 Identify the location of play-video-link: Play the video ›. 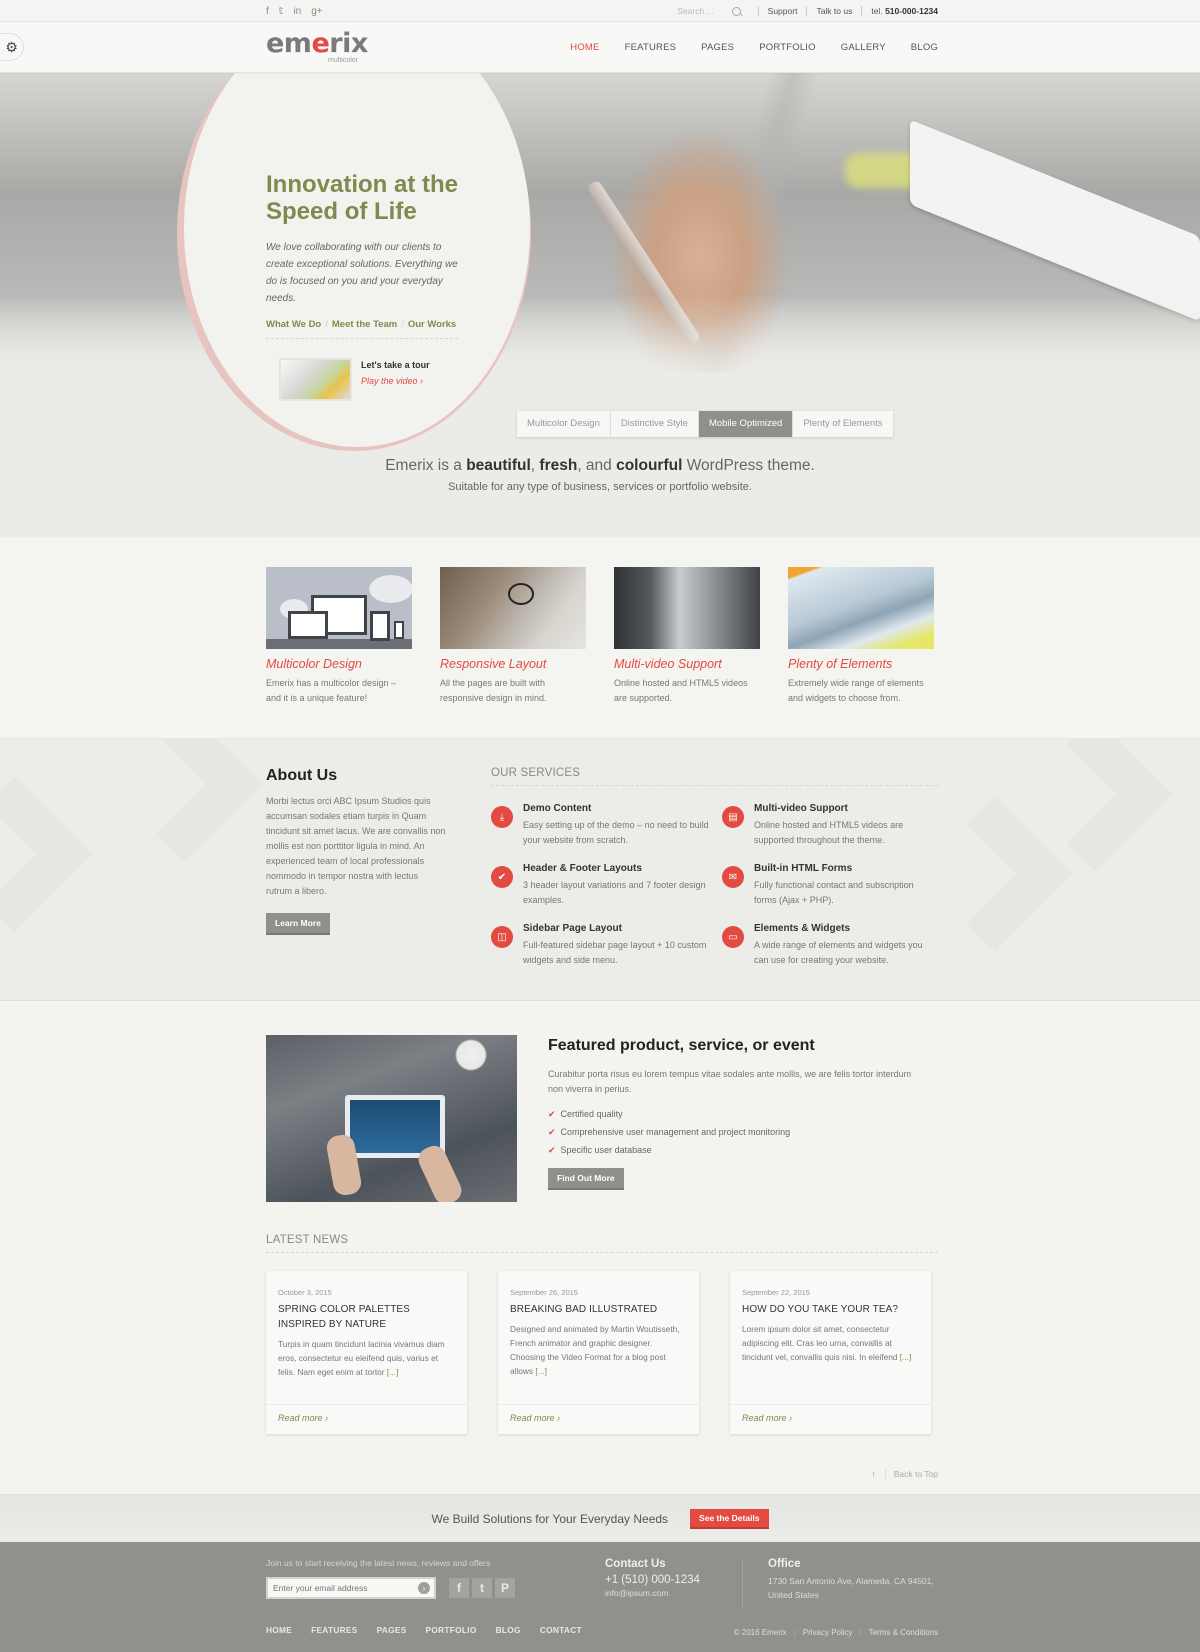
(395, 381).